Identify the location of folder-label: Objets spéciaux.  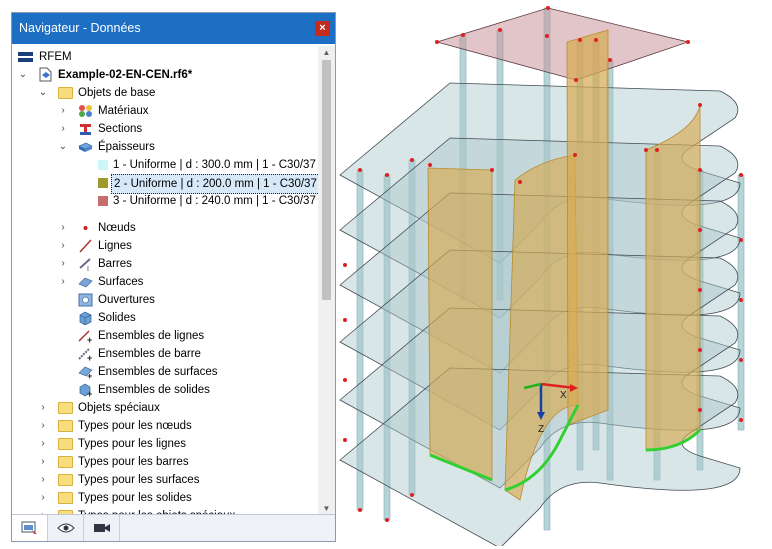
(119, 408).